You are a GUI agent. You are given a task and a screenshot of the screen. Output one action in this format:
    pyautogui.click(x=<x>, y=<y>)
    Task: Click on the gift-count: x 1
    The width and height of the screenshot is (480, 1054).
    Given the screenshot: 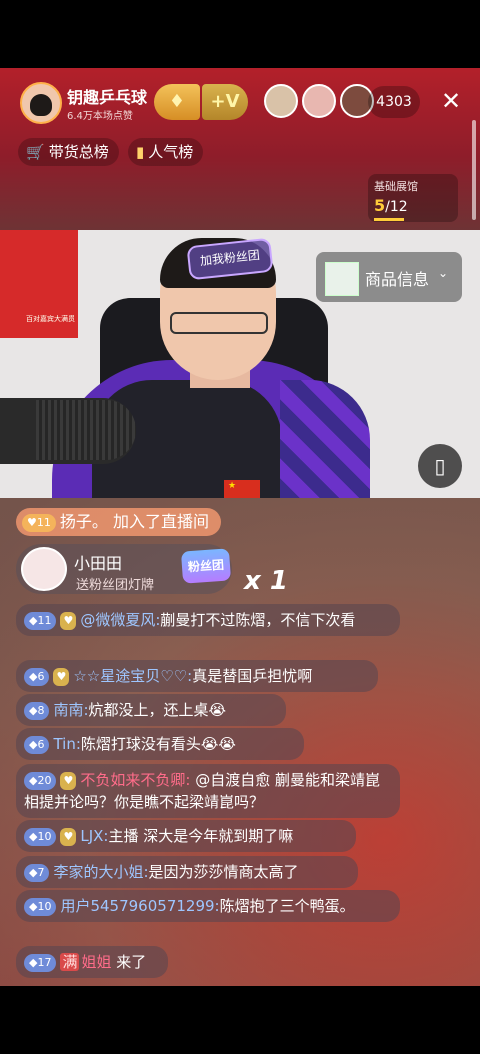 What is the action you would take?
    pyautogui.click(x=266, y=581)
    